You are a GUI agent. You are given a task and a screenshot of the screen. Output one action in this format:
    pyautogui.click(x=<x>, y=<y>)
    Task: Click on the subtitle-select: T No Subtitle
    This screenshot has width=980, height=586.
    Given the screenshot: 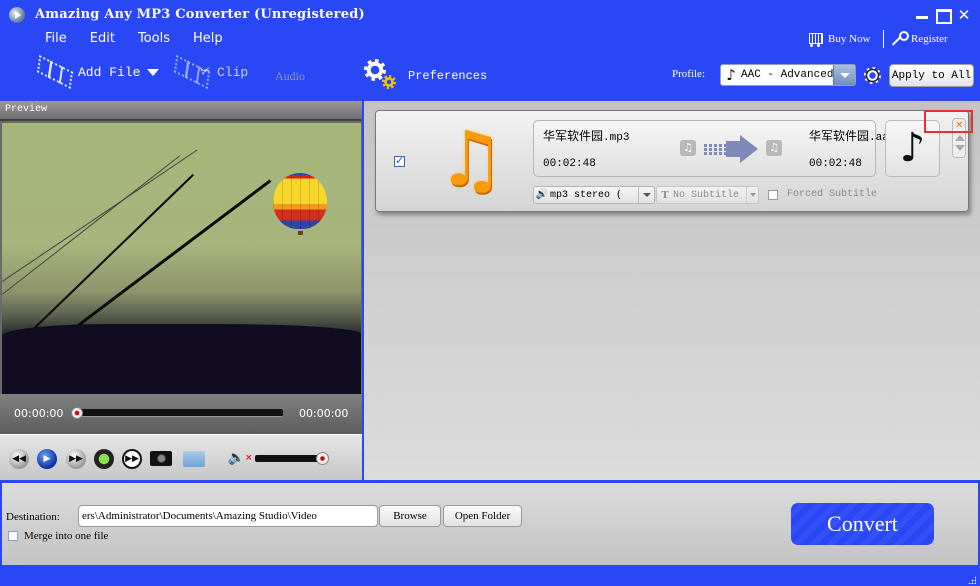 What is the action you would take?
    pyautogui.click(x=707, y=195)
    